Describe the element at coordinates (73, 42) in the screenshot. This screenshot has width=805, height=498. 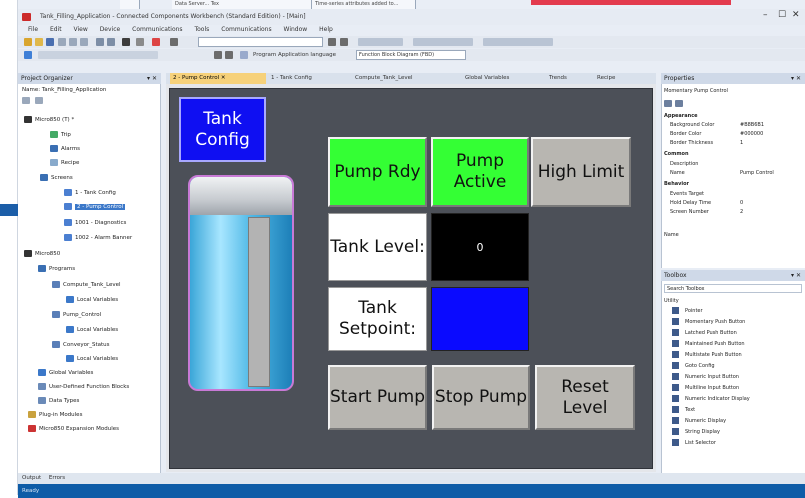
I see `copy-icon` at that location.